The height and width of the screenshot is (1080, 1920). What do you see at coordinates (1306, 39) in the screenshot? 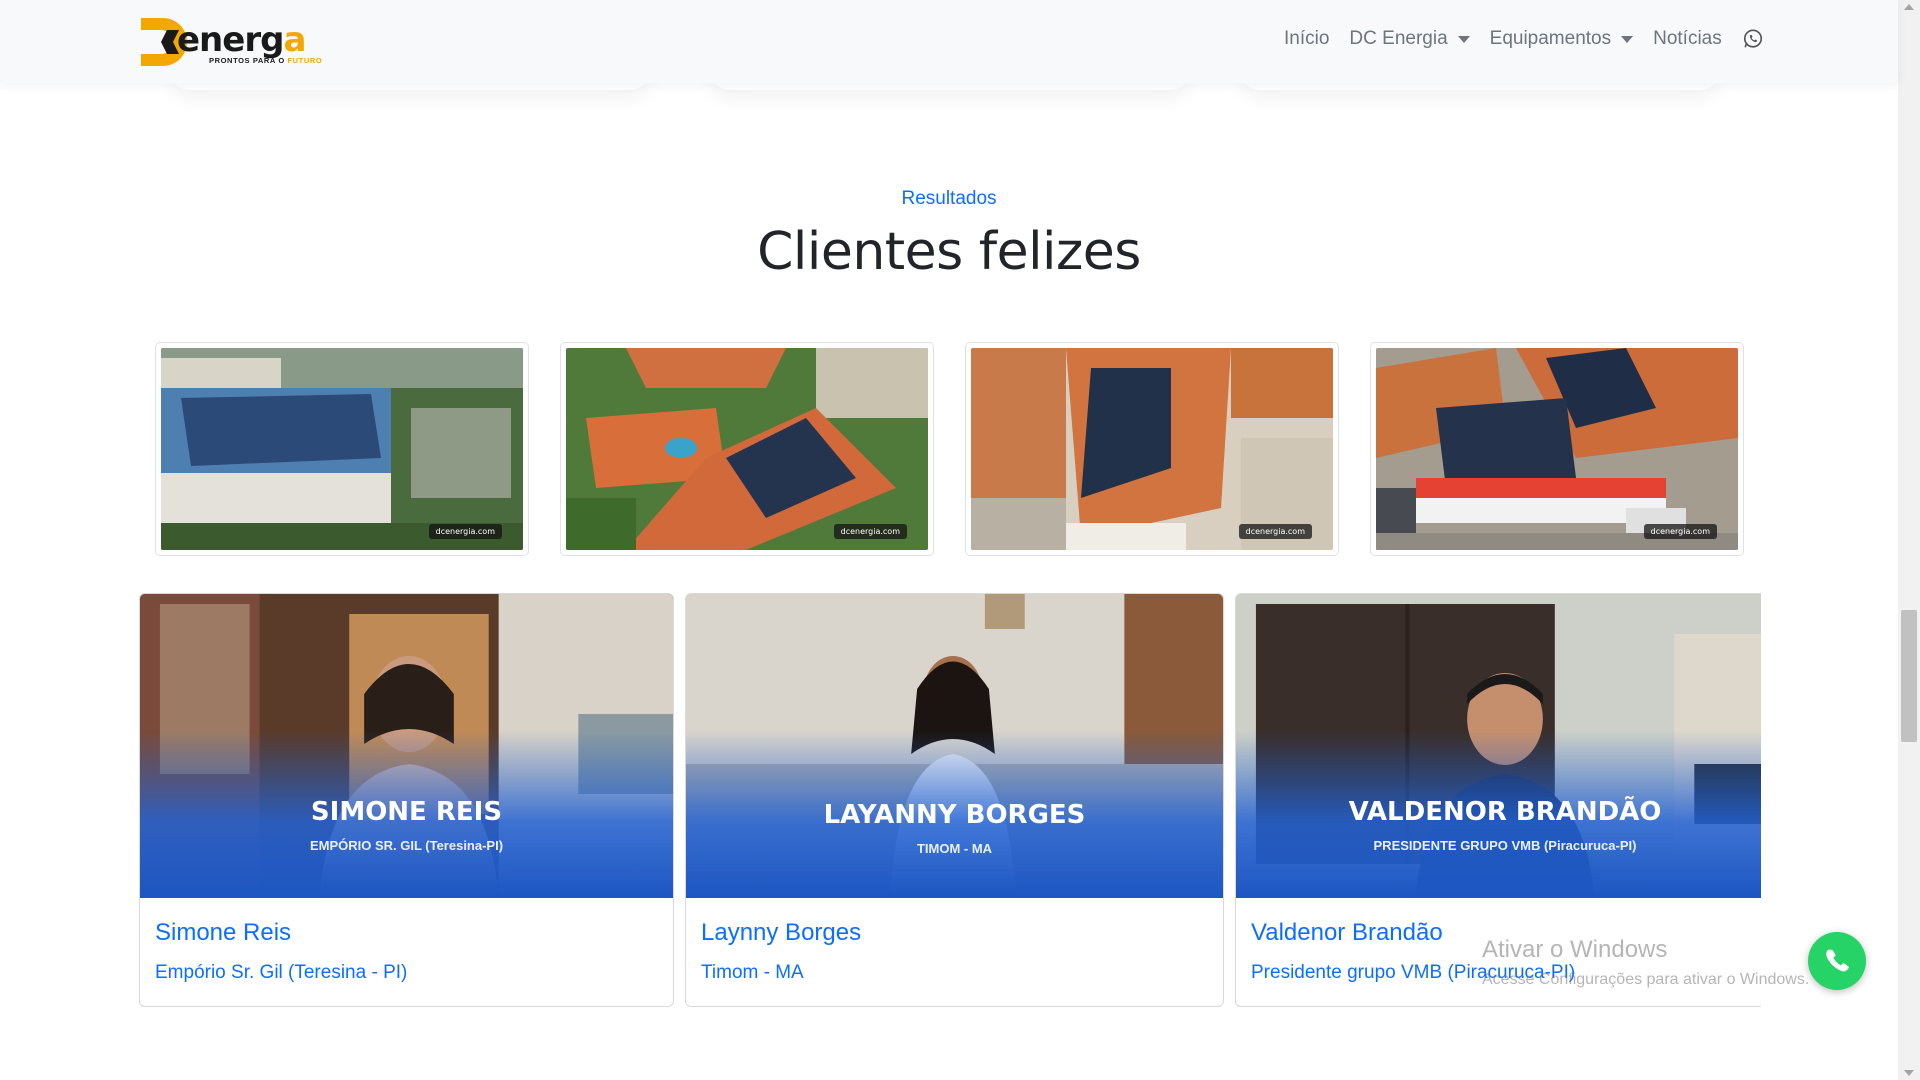
I see `nav-inicio: Início` at bounding box center [1306, 39].